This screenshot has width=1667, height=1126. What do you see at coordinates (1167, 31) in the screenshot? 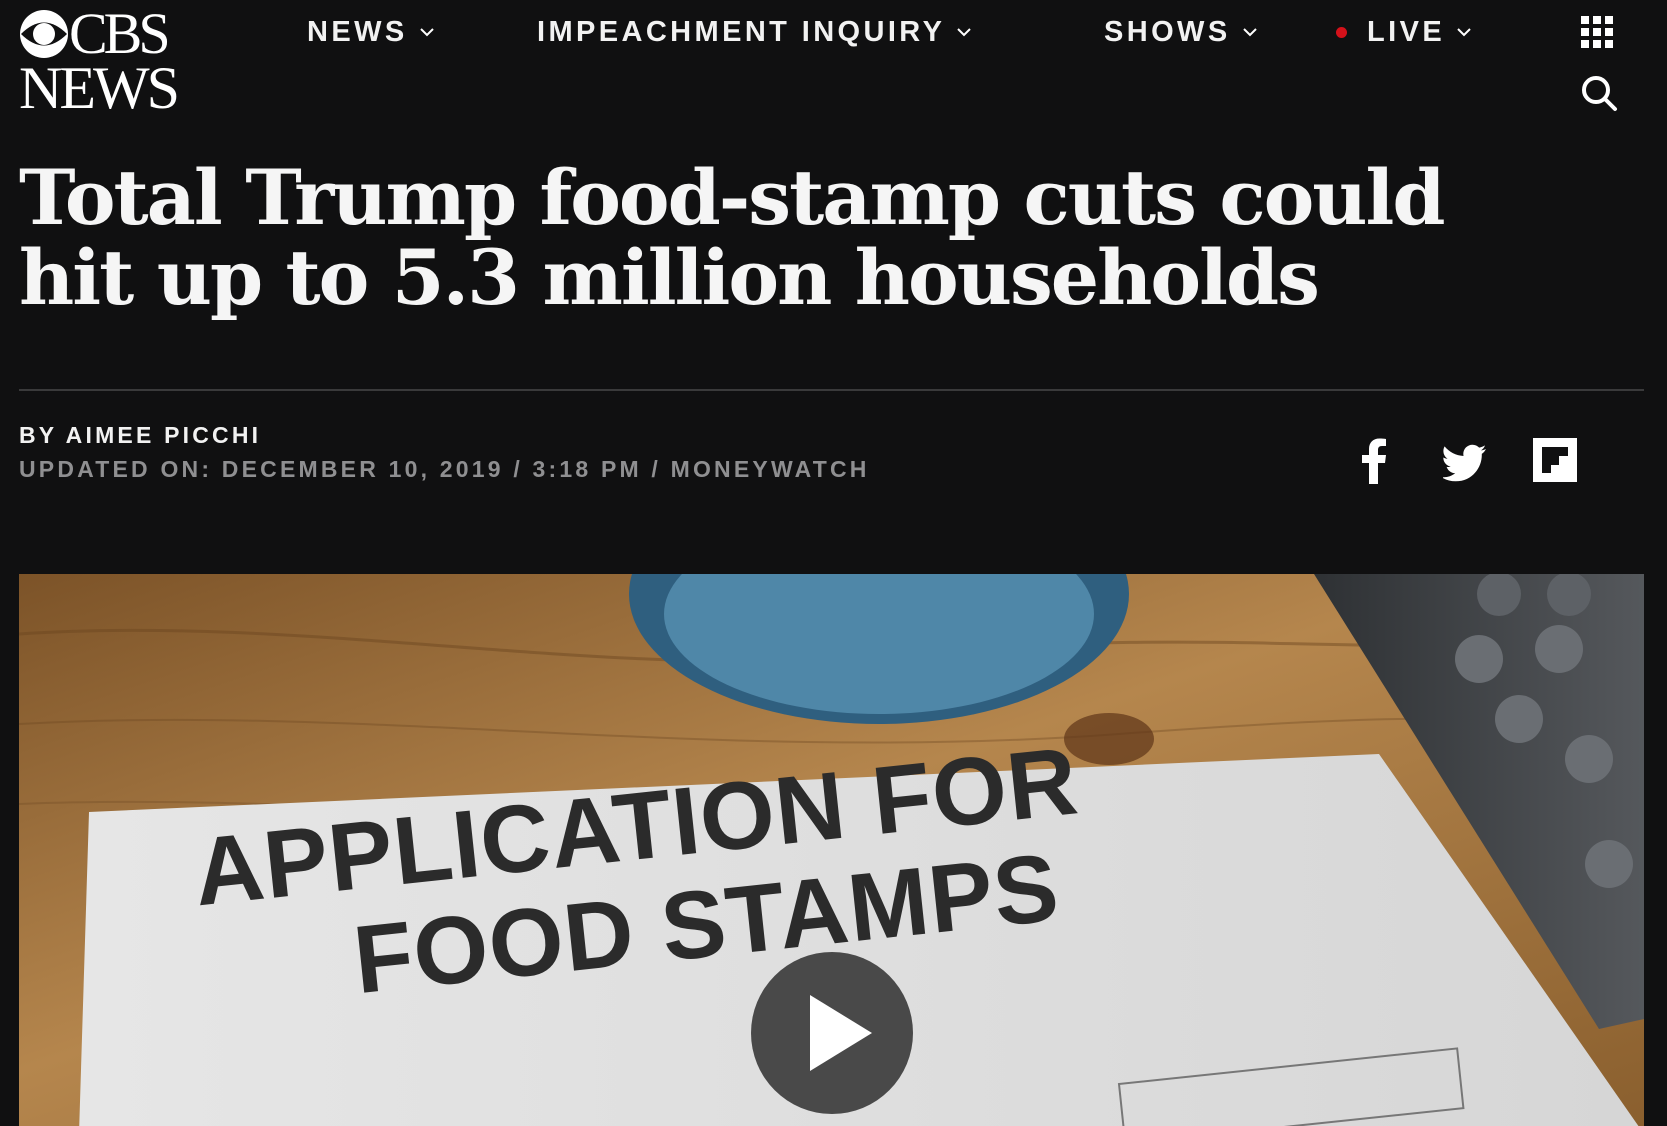
I see `nav-item-label: SHOWS` at bounding box center [1167, 31].